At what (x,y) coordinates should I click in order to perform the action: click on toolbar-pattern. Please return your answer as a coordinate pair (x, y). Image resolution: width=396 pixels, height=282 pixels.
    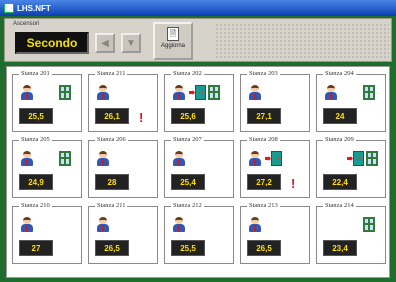
    Looking at the image, I should click on (302, 41).